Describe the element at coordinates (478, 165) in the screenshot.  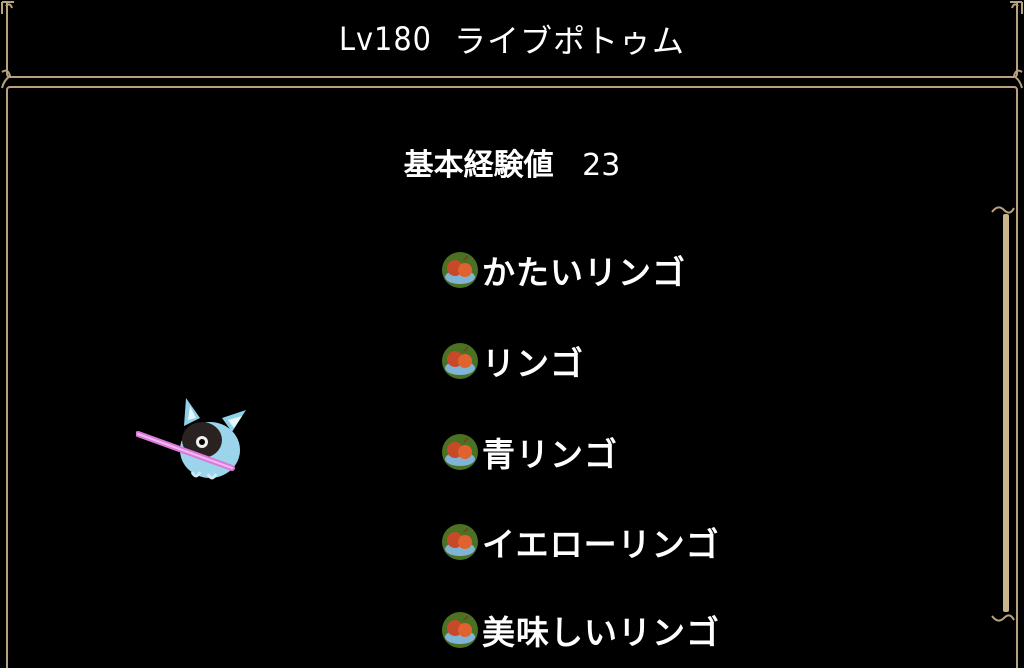
I see `base-experience-label: 基本経験値` at that location.